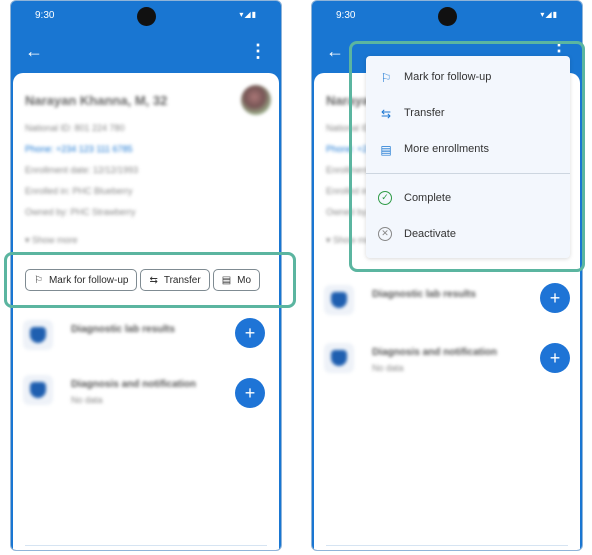 The width and height of the screenshot is (592, 555). What do you see at coordinates (75, 128) in the screenshot?
I see `patient-detail: National ID: 801 224 780` at bounding box center [75, 128].